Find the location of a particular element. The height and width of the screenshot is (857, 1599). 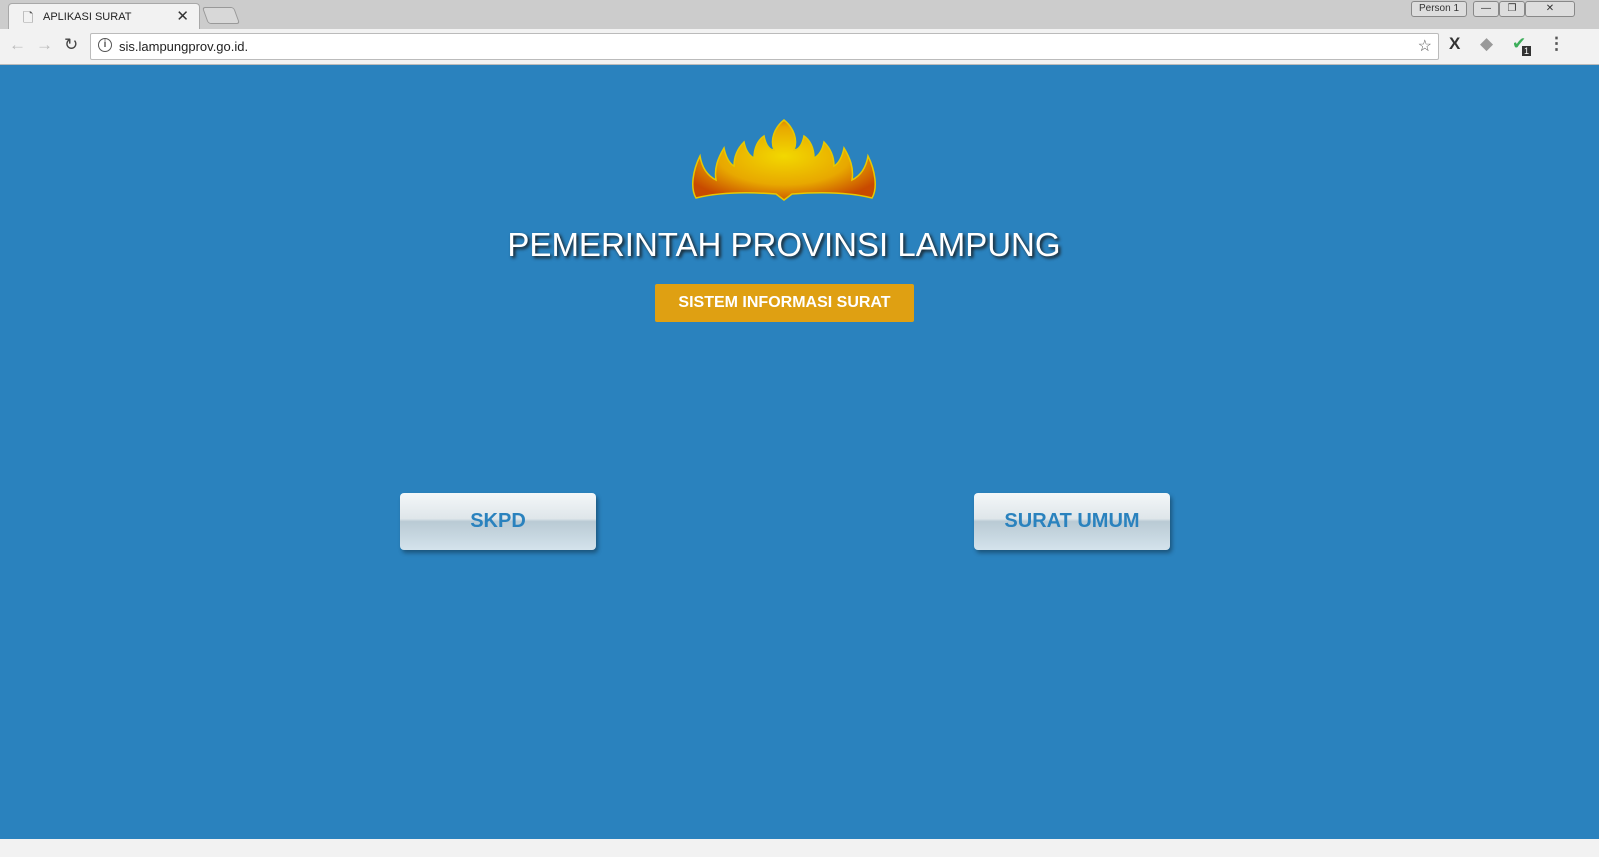

browser-tab: 🗋 APLIKASI SURAT ✕ is located at coordinates (104, 16).